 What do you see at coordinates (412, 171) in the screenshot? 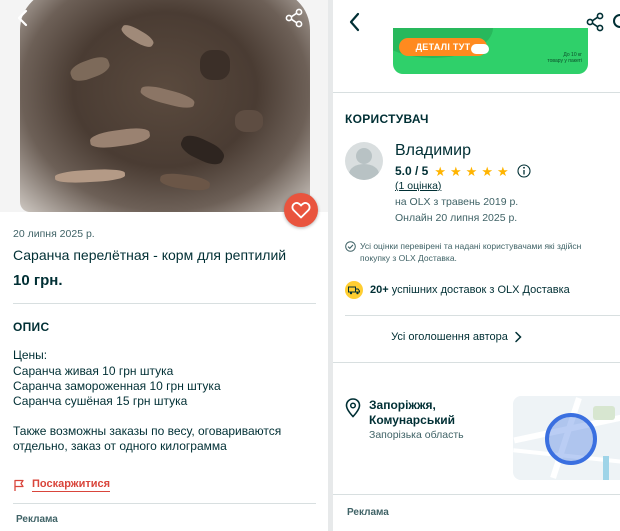
I see `rating-value: 5.0 / 5` at bounding box center [412, 171].